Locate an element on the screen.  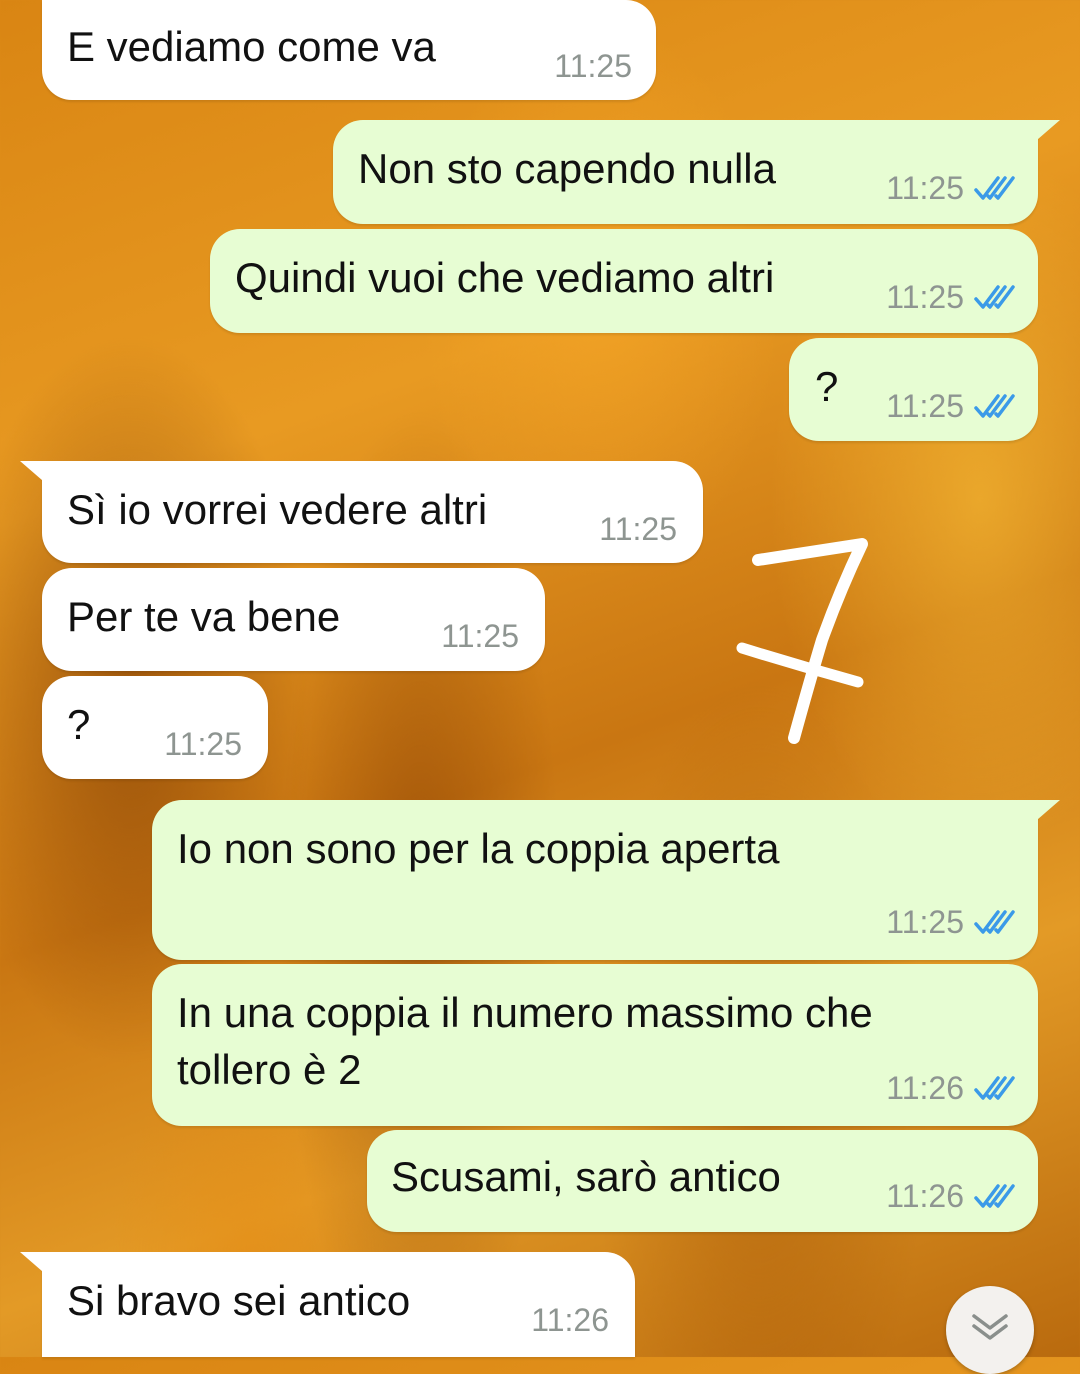
message-text-line1: In una coppia il numero massimo che is located at coordinates (525, 1012).